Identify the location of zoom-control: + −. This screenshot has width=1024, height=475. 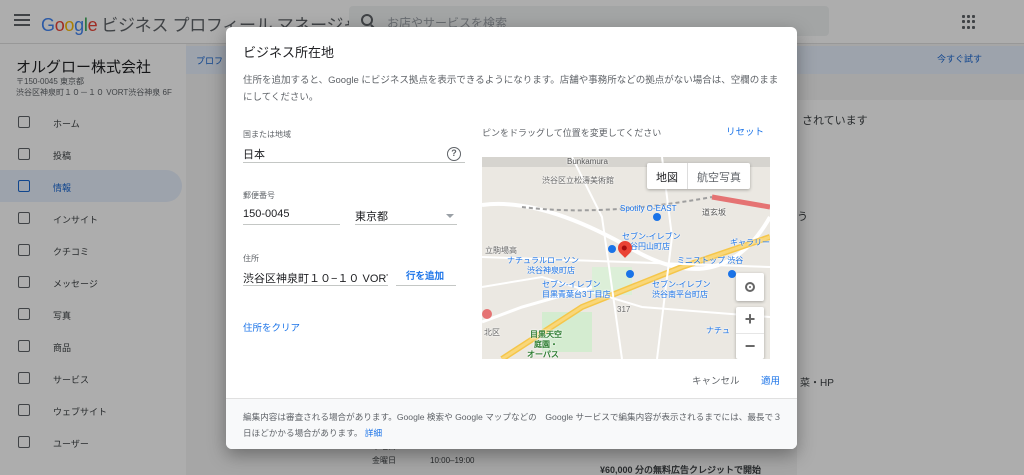
(750, 333).